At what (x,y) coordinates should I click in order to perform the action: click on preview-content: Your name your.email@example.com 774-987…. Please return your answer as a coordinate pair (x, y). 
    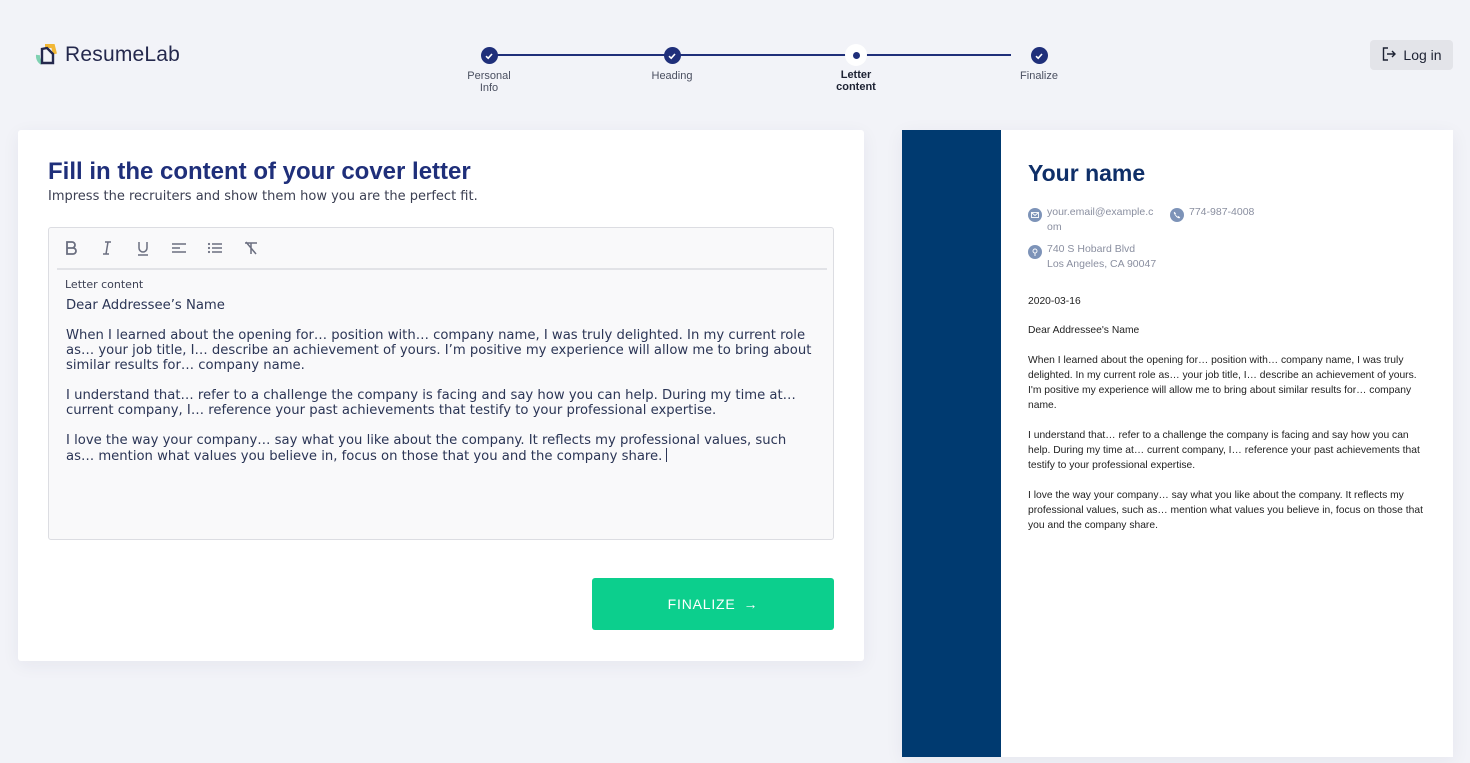
    Looking at the image, I should click on (1229, 354).